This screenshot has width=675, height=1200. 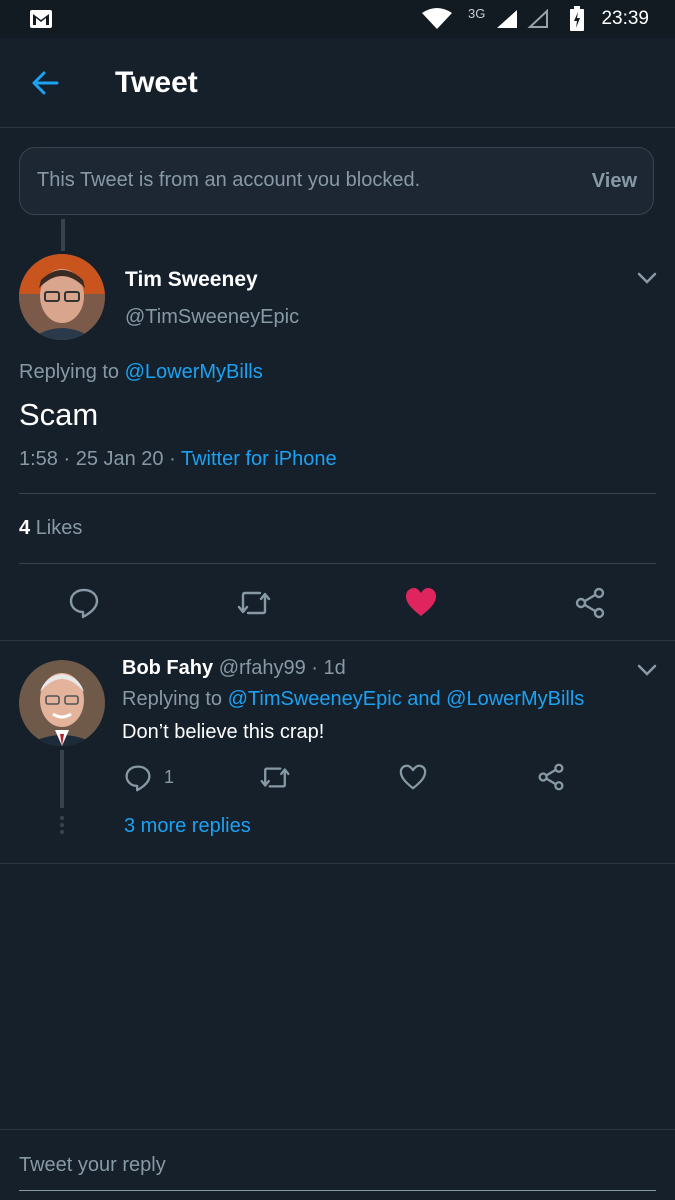 I want to click on more-replies-link: 3 more replies, so click(x=187, y=826).